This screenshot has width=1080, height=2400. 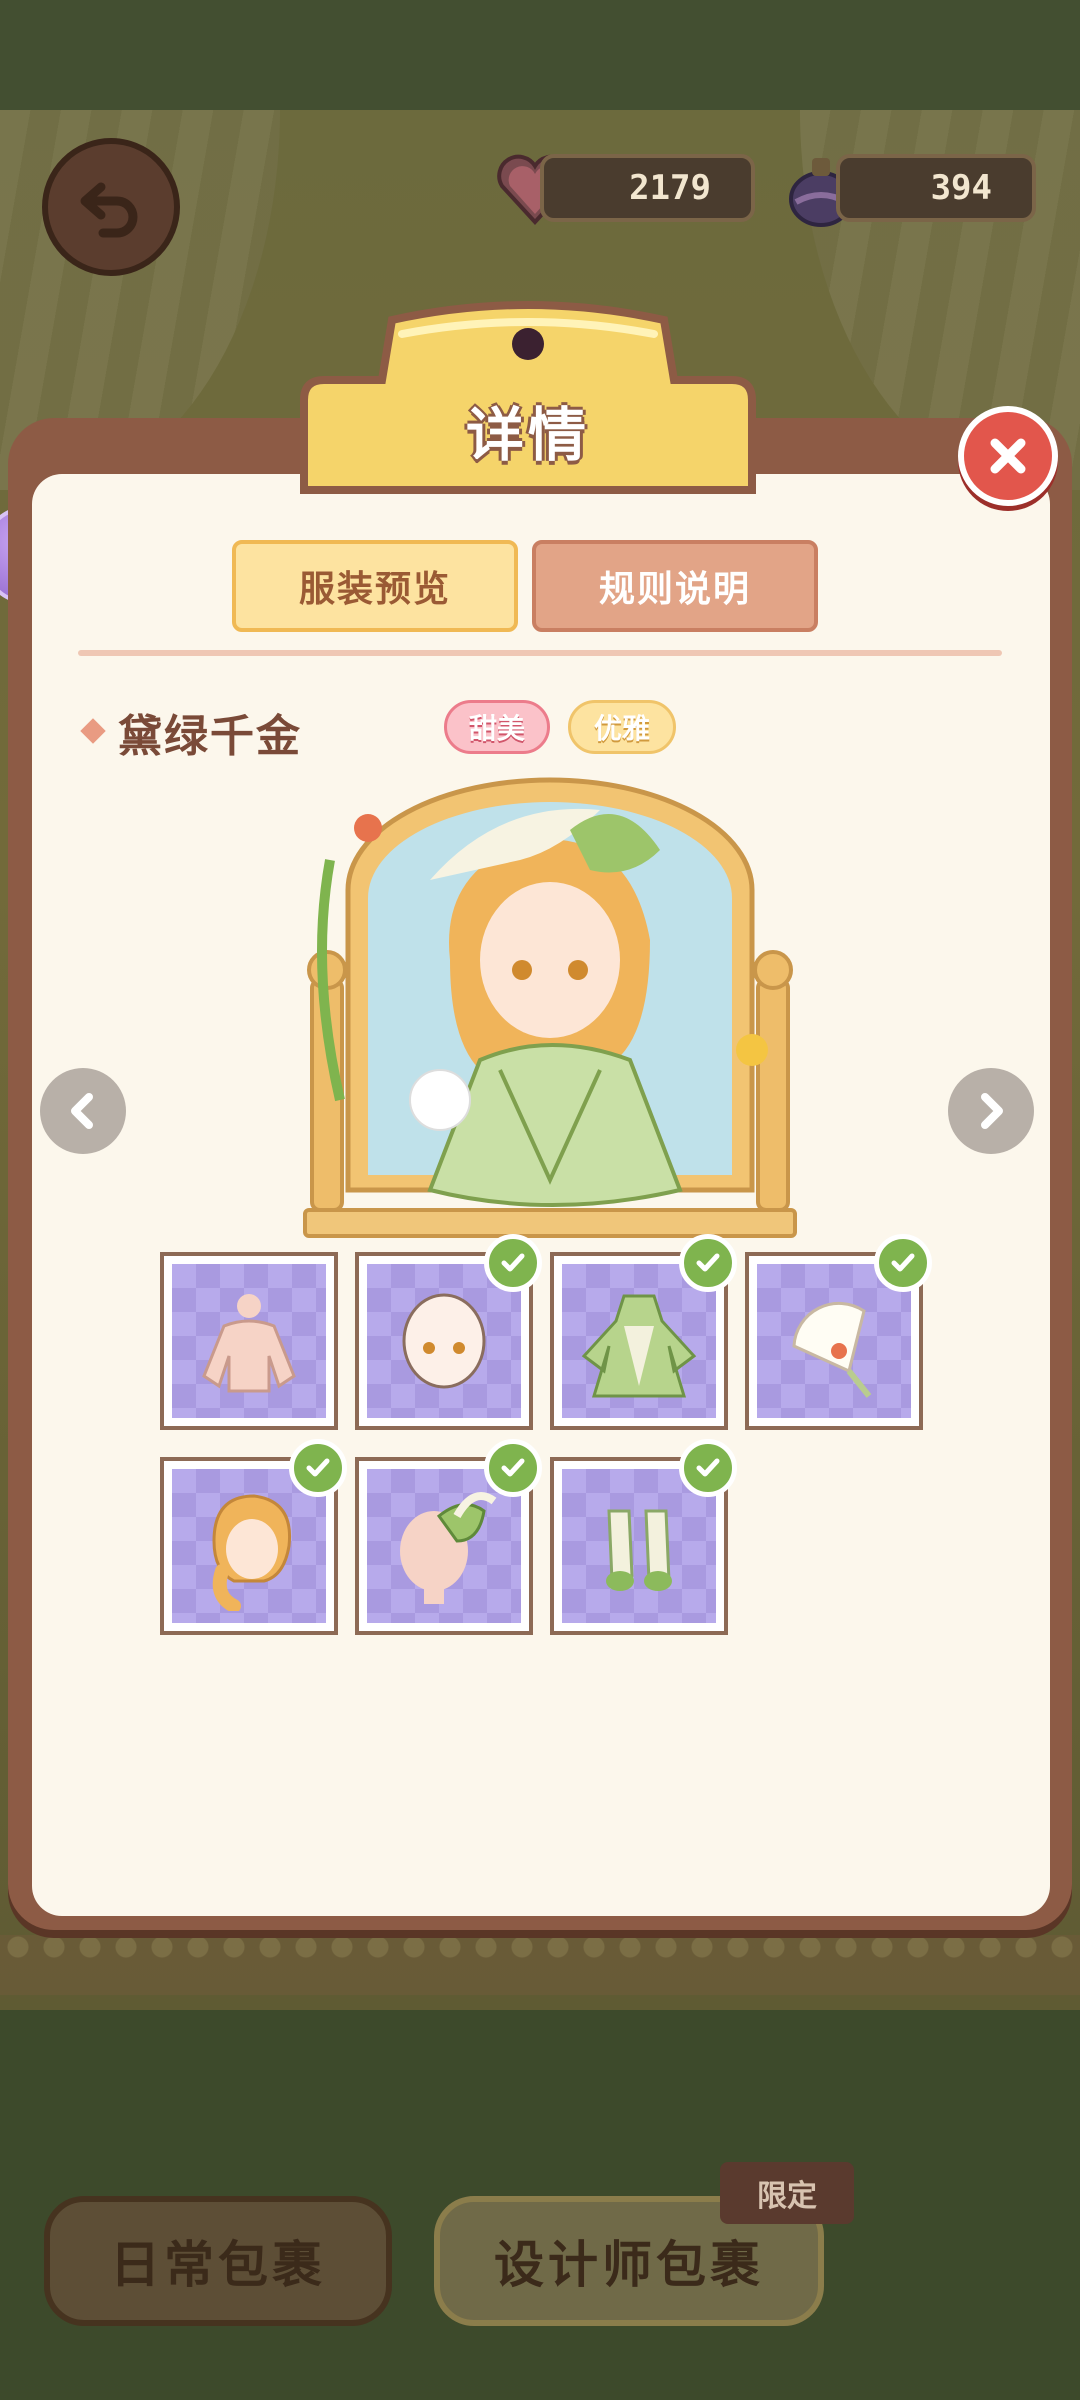 I want to click on outfit-preview-mirror, so click(x=550, y=1007).